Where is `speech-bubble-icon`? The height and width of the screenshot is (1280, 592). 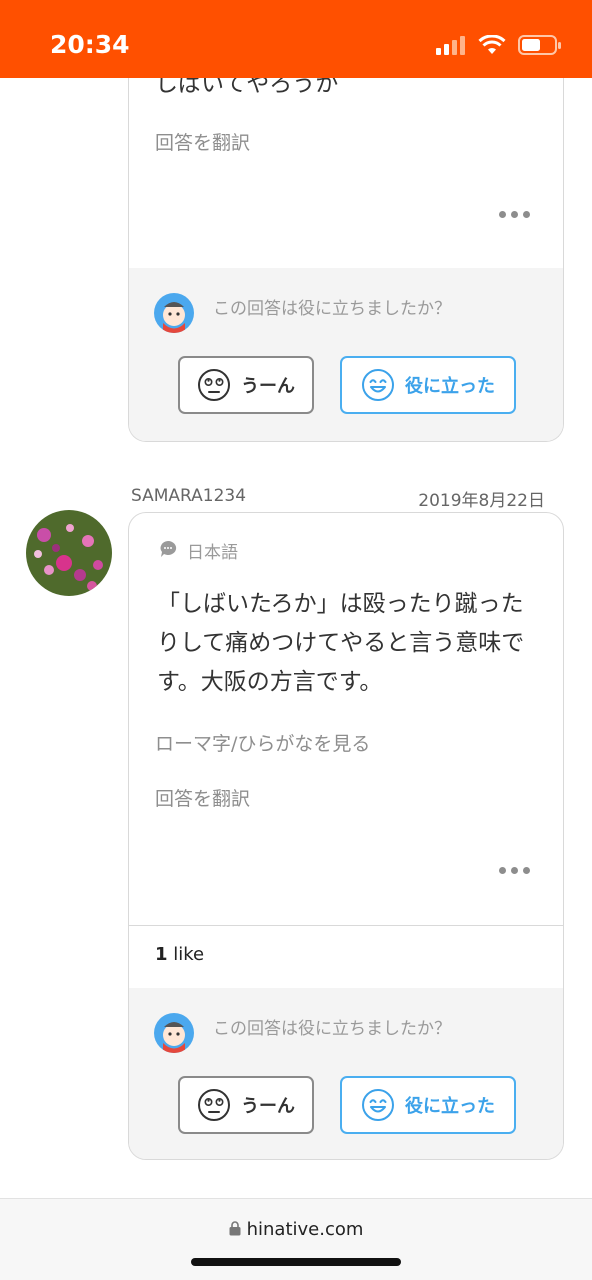 speech-bubble-icon is located at coordinates (168, 548).